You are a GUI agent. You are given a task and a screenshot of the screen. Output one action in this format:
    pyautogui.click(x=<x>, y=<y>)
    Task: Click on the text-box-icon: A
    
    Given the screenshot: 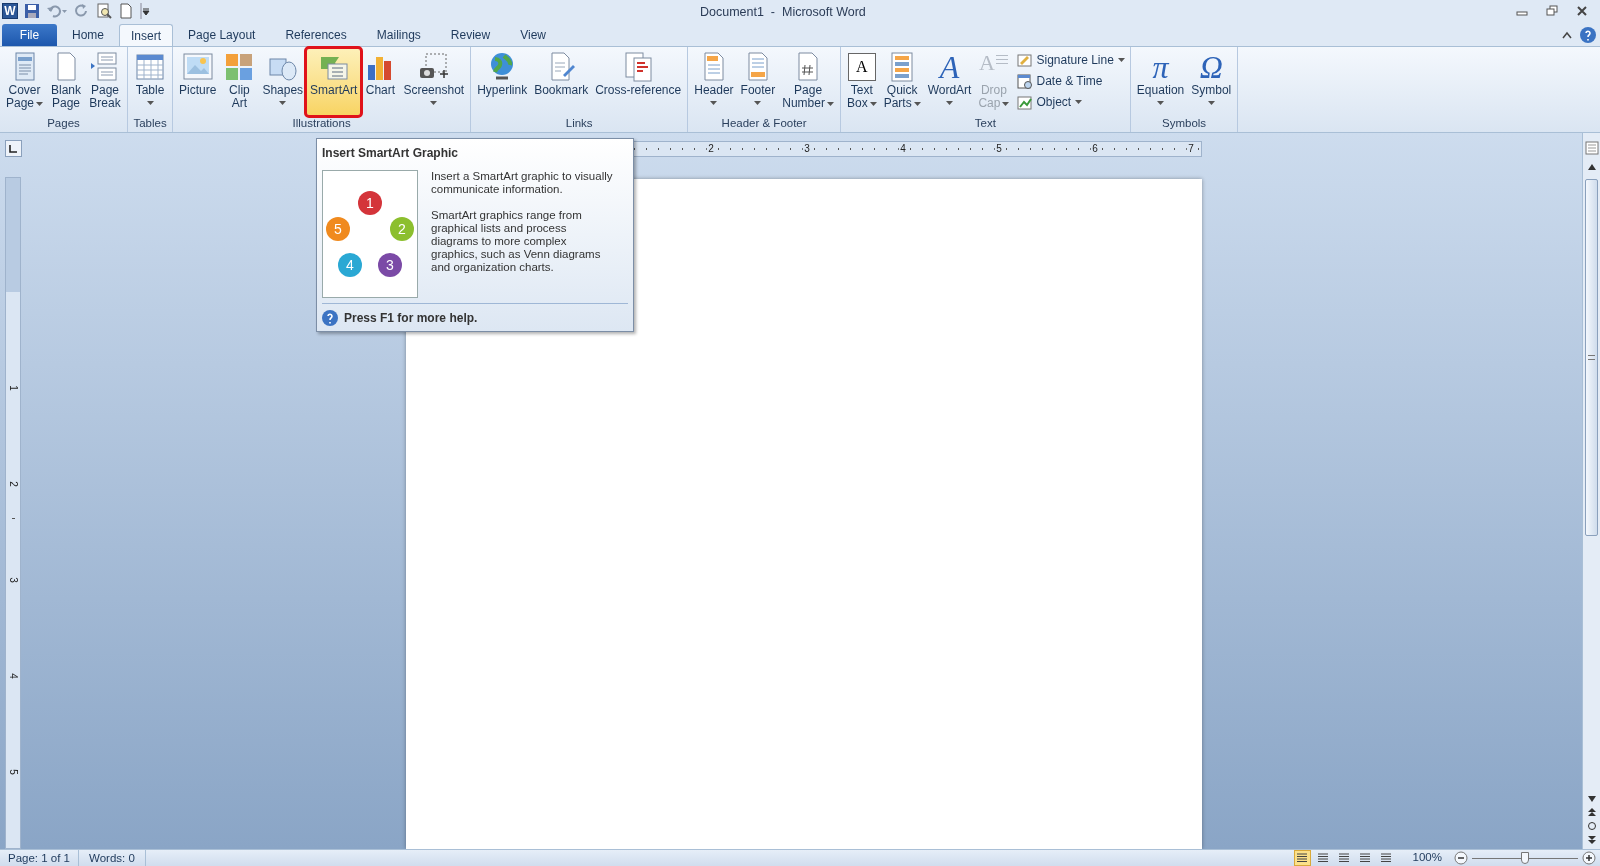 What is the action you would take?
    pyautogui.click(x=861, y=67)
    